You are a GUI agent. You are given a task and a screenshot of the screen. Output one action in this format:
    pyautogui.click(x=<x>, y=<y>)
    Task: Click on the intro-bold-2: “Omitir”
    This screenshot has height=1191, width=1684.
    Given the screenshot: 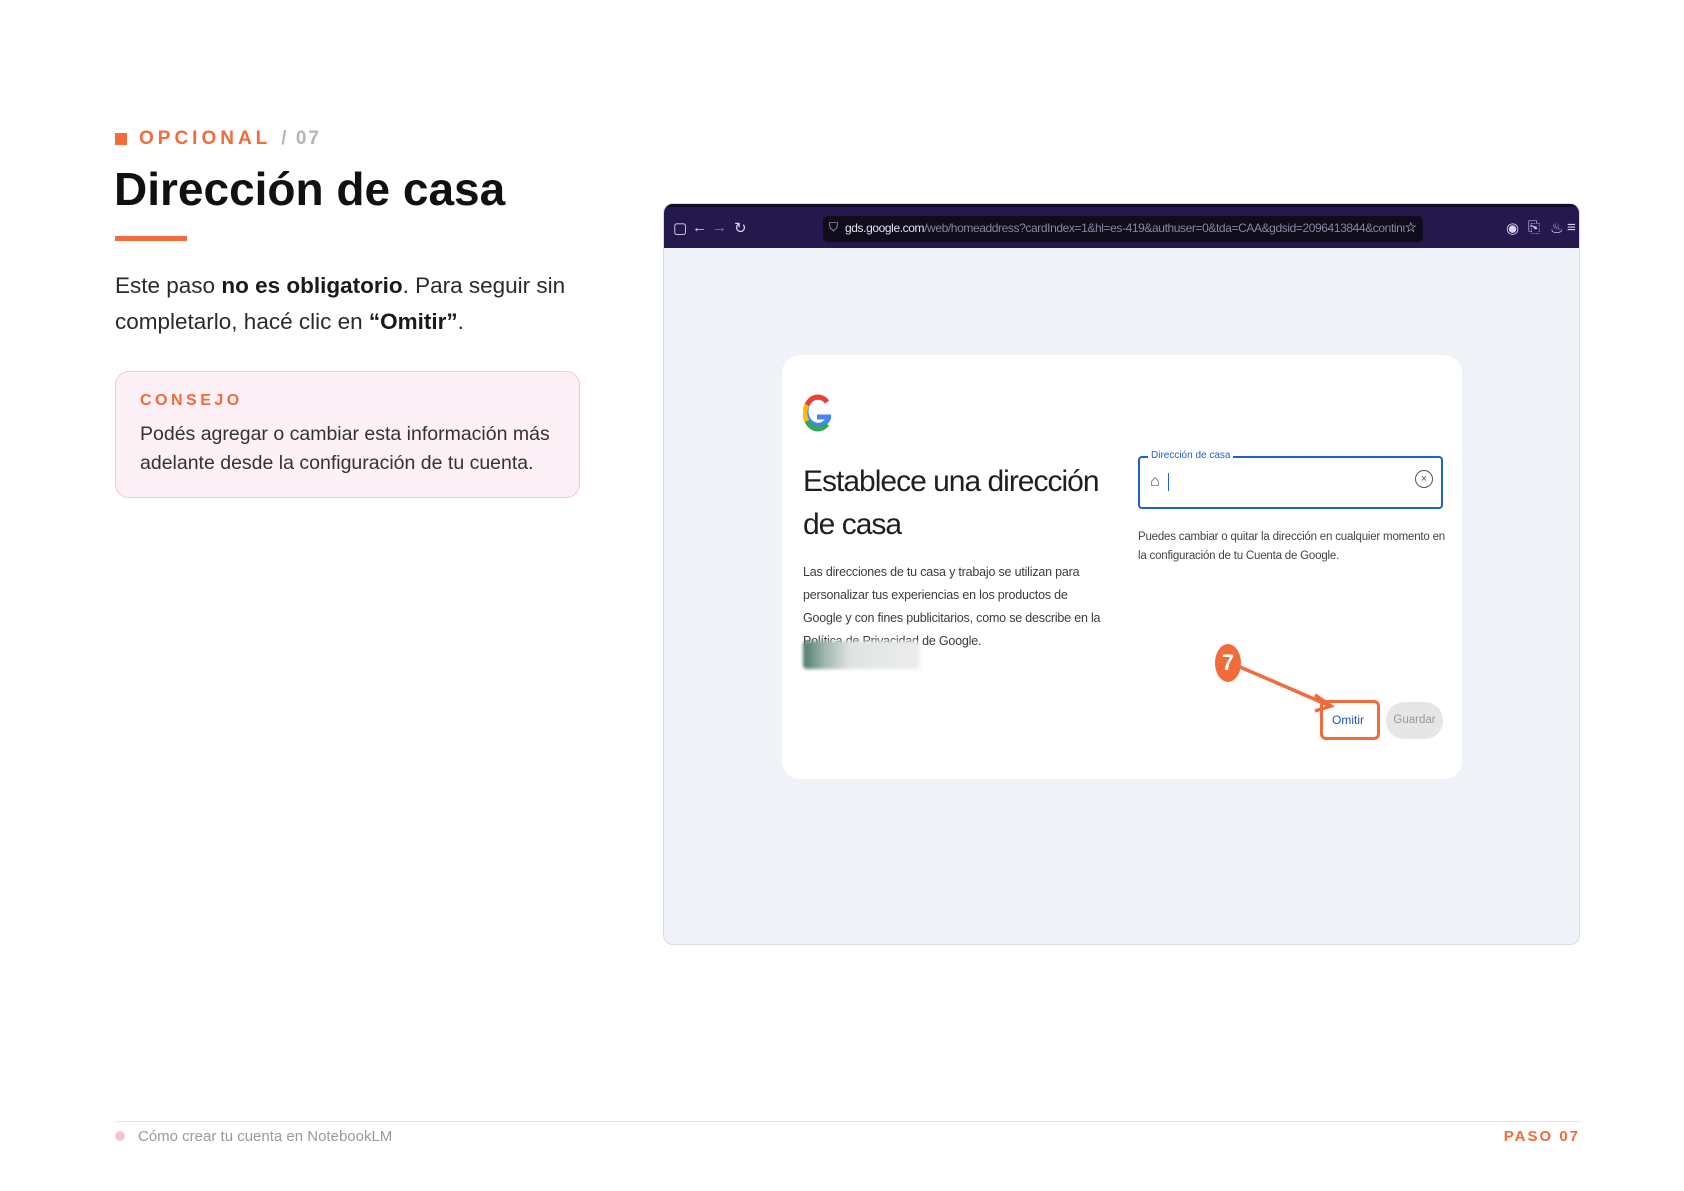 What is the action you would take?
    pyautogui.click(x=413, y=321)
    